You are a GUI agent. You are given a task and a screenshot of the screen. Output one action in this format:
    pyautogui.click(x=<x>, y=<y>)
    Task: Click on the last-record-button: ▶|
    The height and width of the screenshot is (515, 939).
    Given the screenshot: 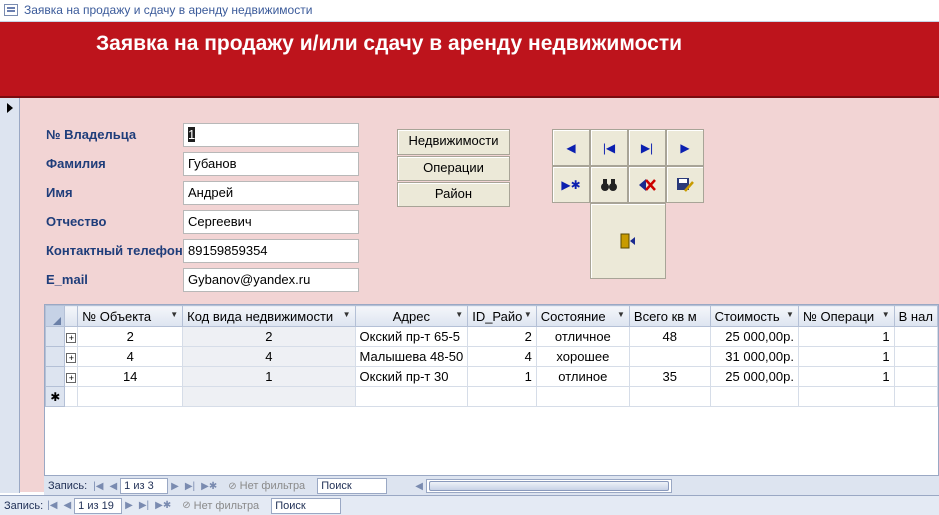 What is the action you would take?
    pyautogui.click(x=647, y=147)
    